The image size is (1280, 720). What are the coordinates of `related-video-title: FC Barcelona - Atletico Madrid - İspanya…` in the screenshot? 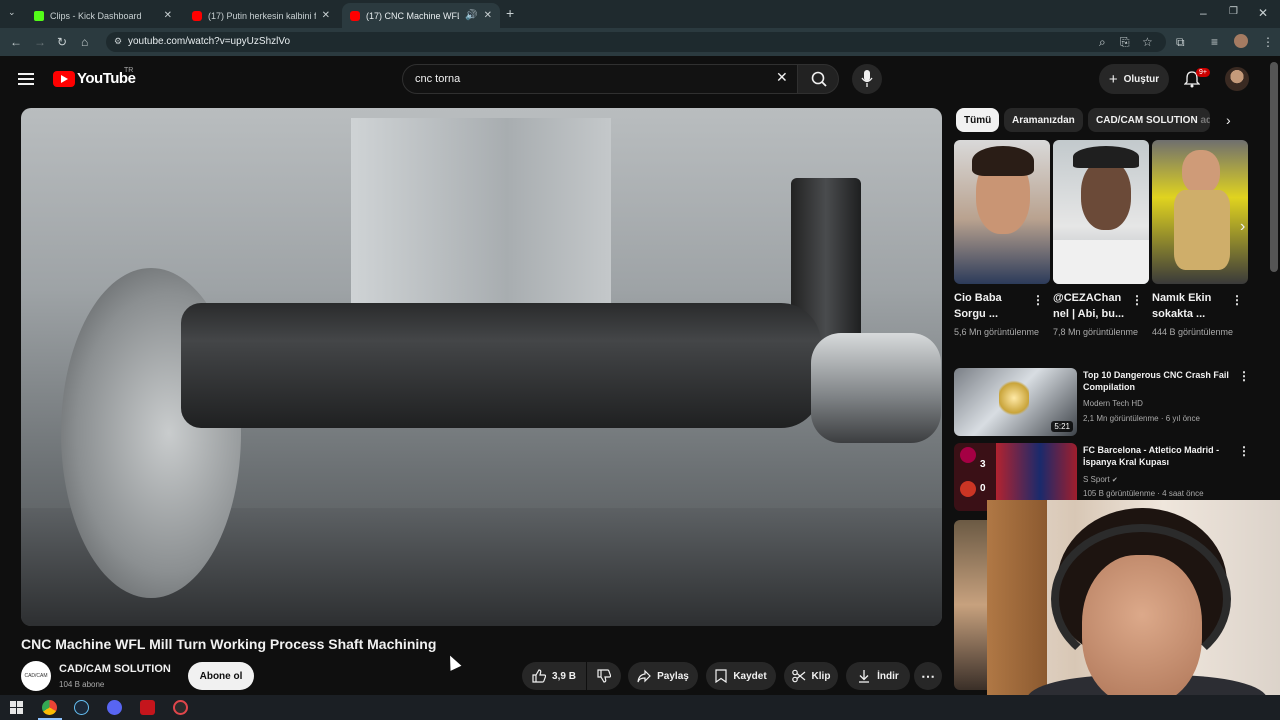 It's located at (1158, 456).